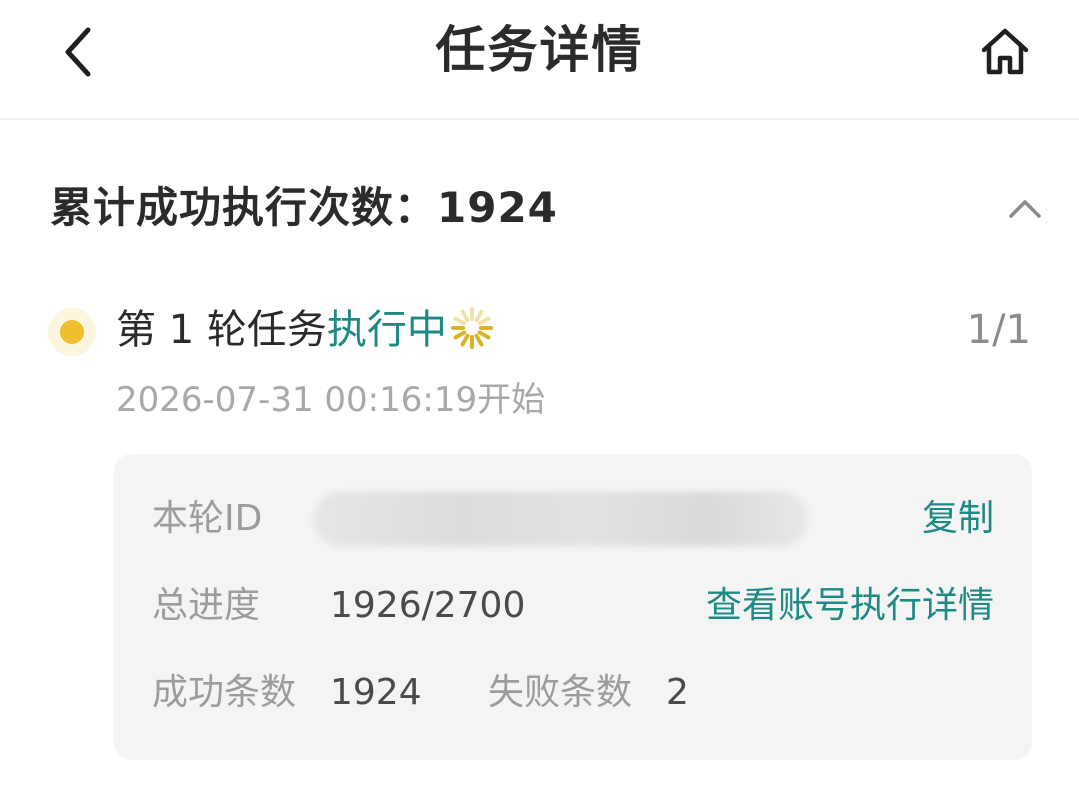 The image size is (1079, 806). I want to click on success-count-label: 成功条数, so click(224, 692).